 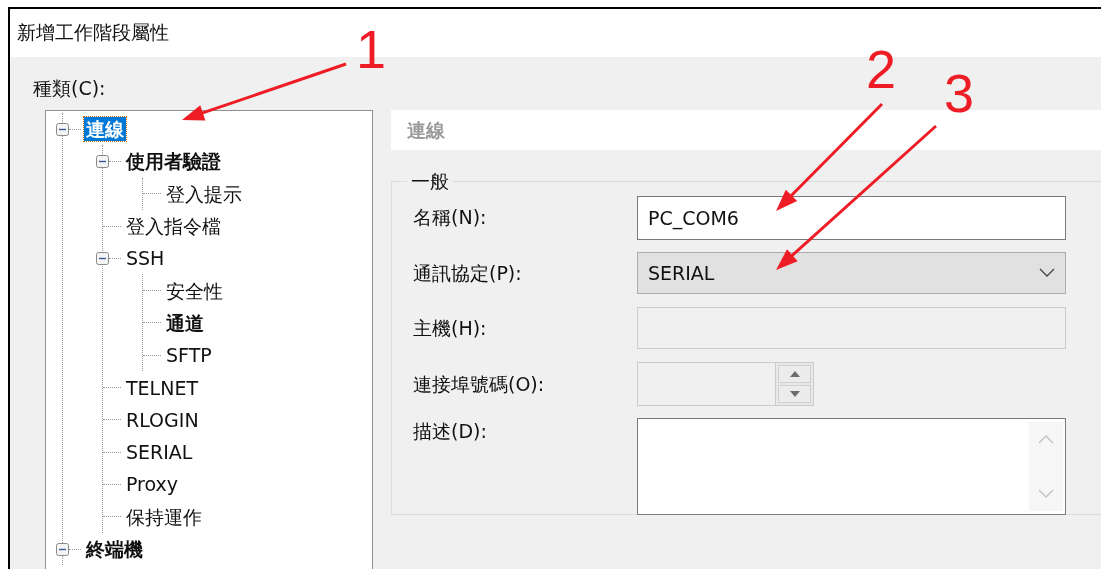 What do you see at coordinates (189, 355) in the screenshot?
I see `tree-item: SFTP` at bounding box center [189, 355].